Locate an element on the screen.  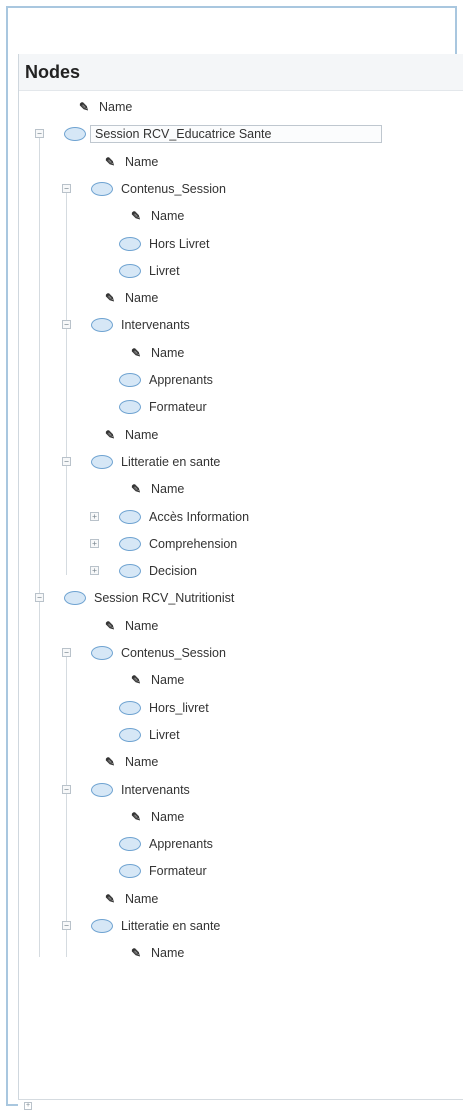
tree-node-row: − Session RCV_Educatrice Sante is located at coordinates (241, 134).